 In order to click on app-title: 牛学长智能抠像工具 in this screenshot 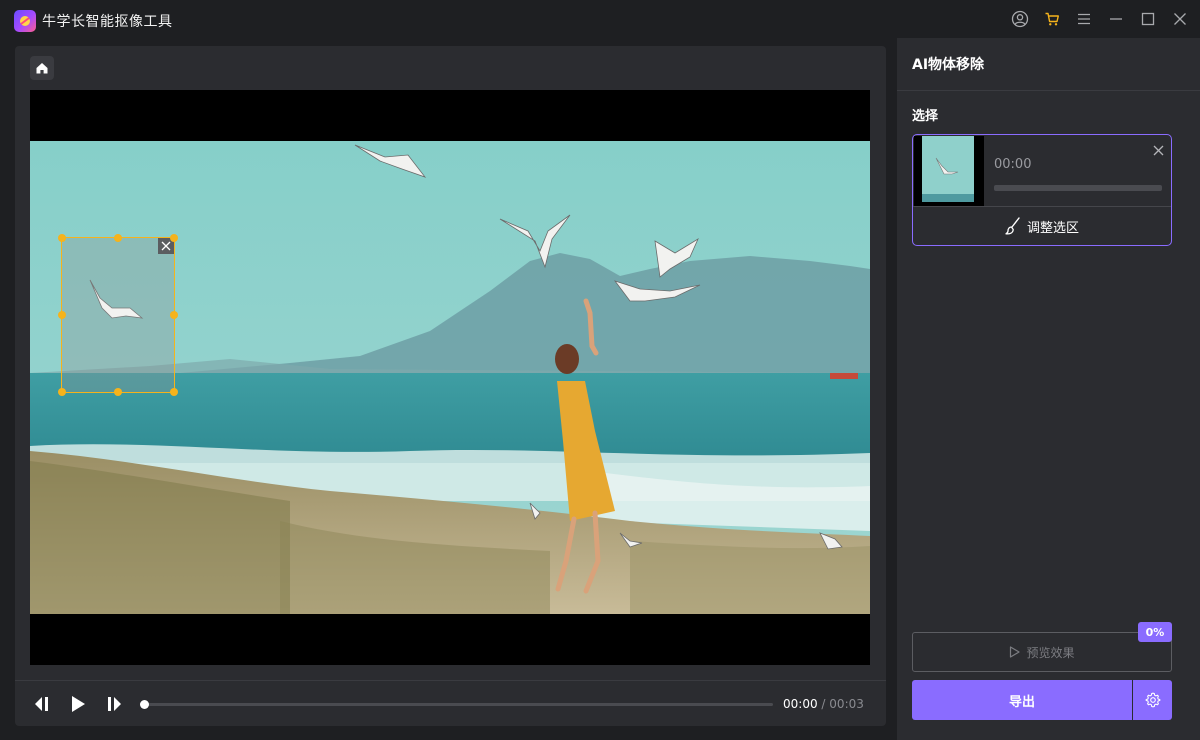, I will do `click(107, 22)`.